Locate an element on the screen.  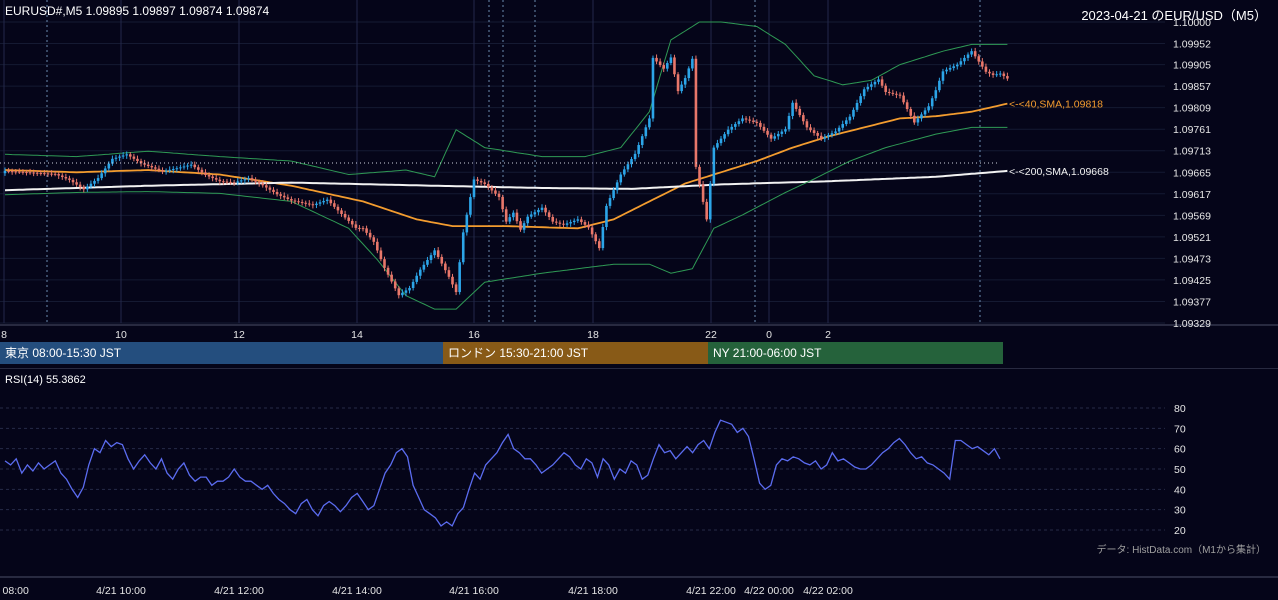
y-tick-label: 1.09473 is located at coordinates (1192, 259).